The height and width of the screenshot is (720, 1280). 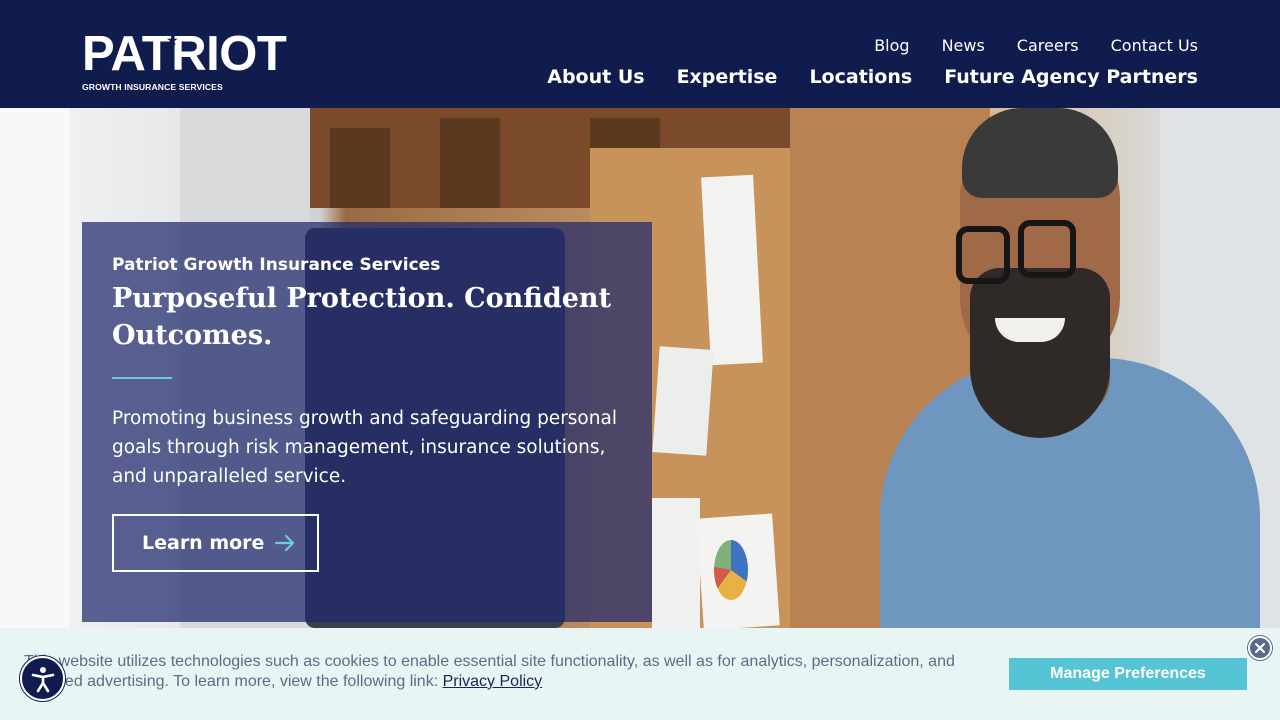 I want to click on hero-photo-window, so click(x=35, y=368).